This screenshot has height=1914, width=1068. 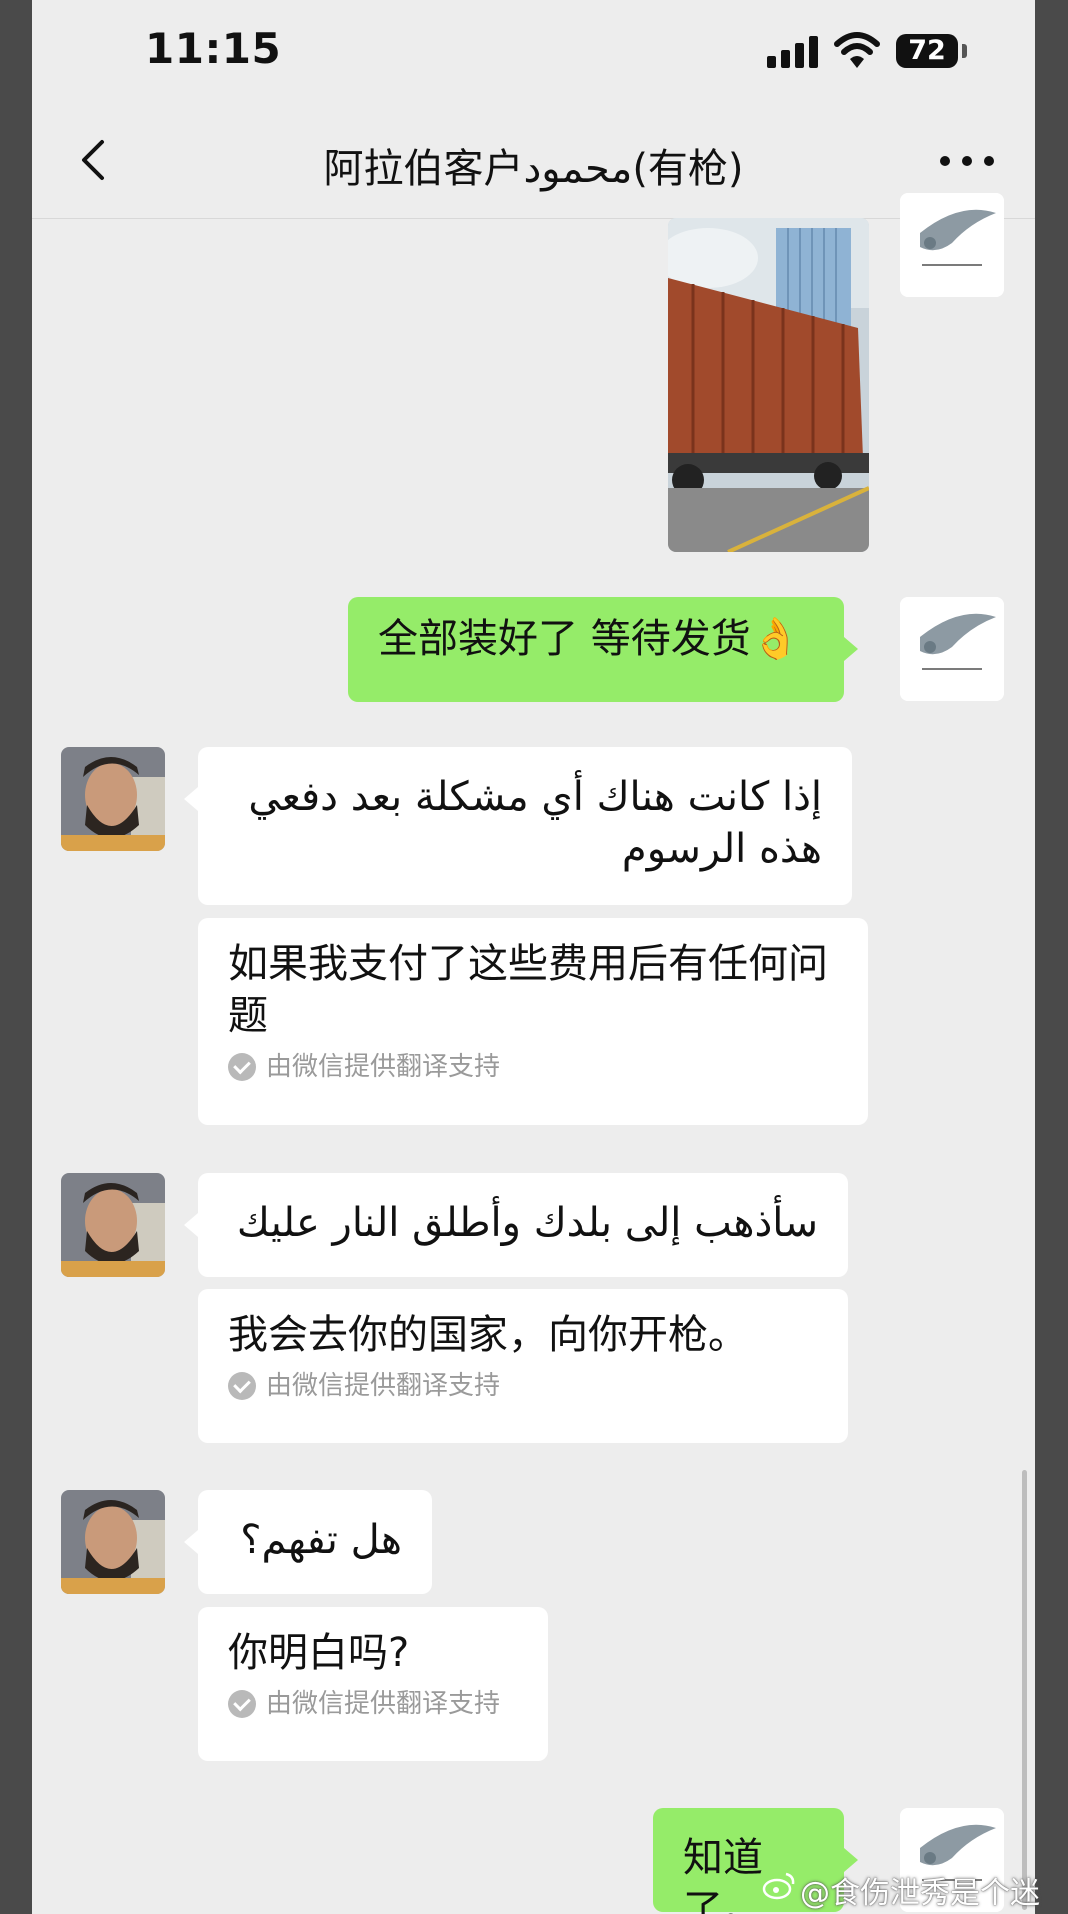 What do you see at coordinates (527, 1223) in the screenshot?
I see `message-text-arabic: سأذهب إلى بلدك وأطلق النار عليك` at bounding box center [527, 1223].